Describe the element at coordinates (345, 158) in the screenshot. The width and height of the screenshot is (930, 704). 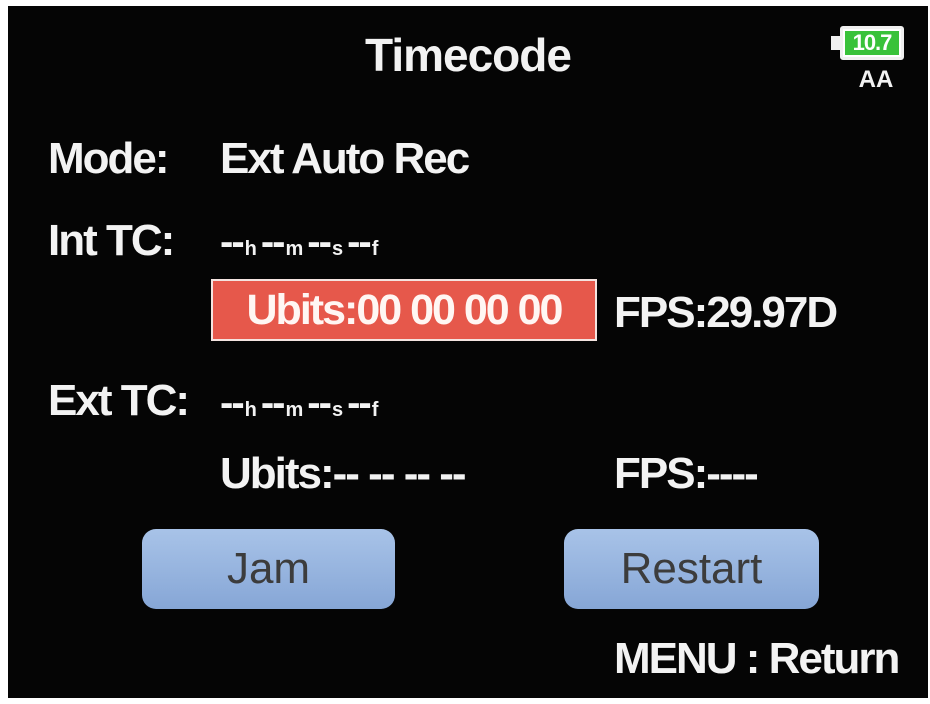
I see `mode-value: Ext Auto Rec` at that location.